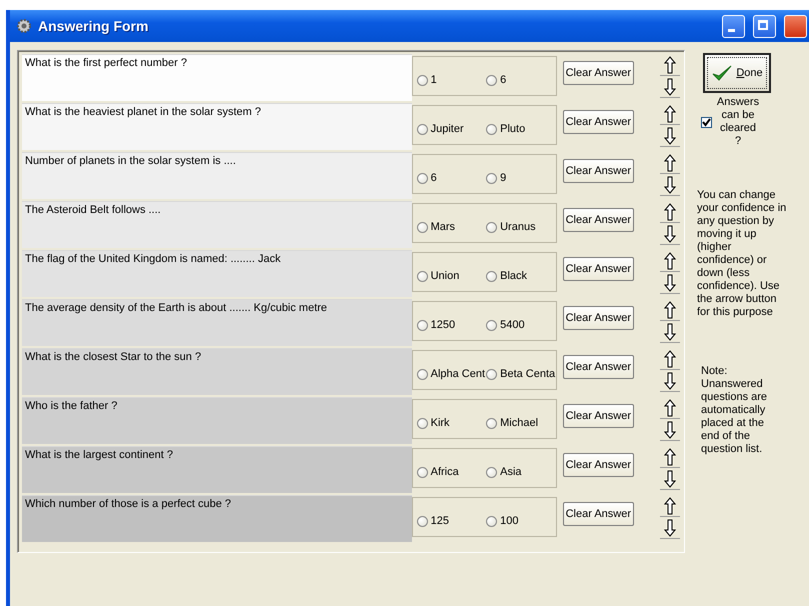  Describe the element at coordinates (503, 178) in the screenshot. I see `option-label: 9` at that location.